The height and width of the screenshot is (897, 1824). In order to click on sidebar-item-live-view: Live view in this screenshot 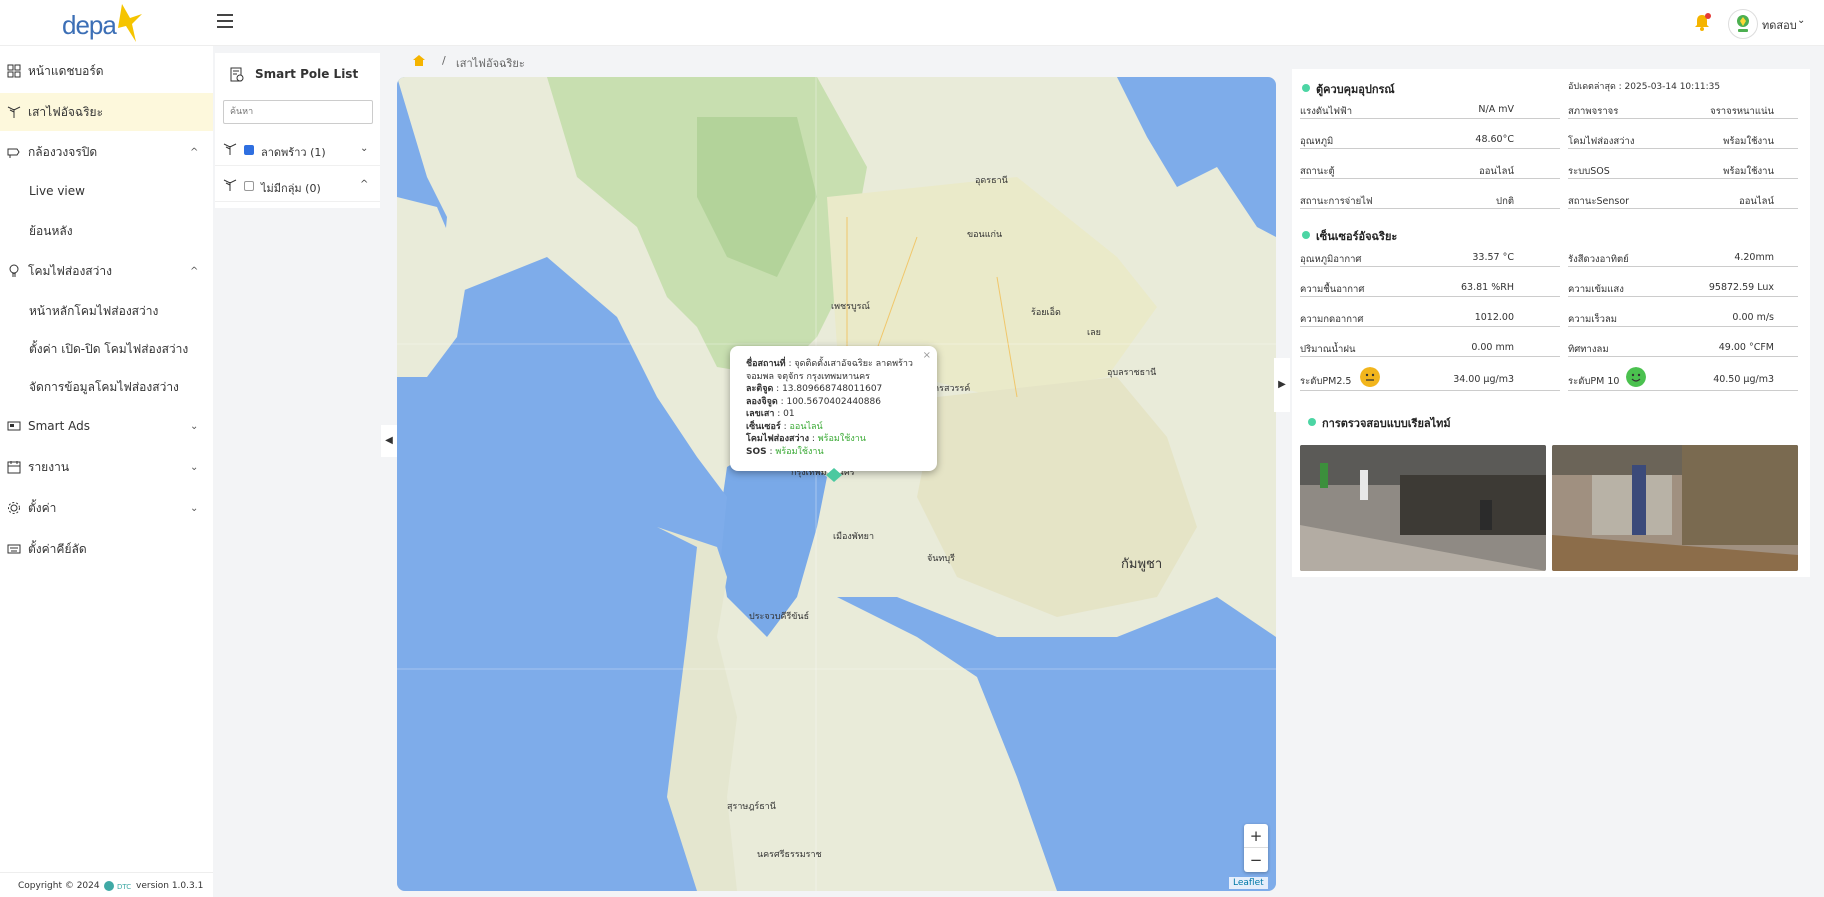, I will do `click(57, 191)`.